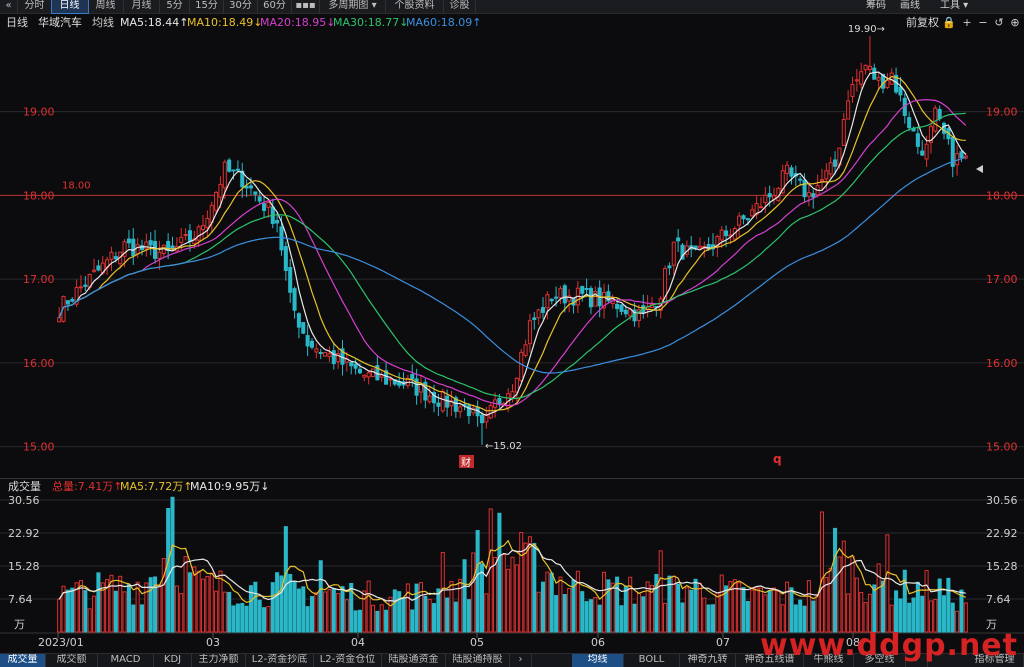 The image size is (1024, 667). I want to click on month-label: 05, so click(477, 642).